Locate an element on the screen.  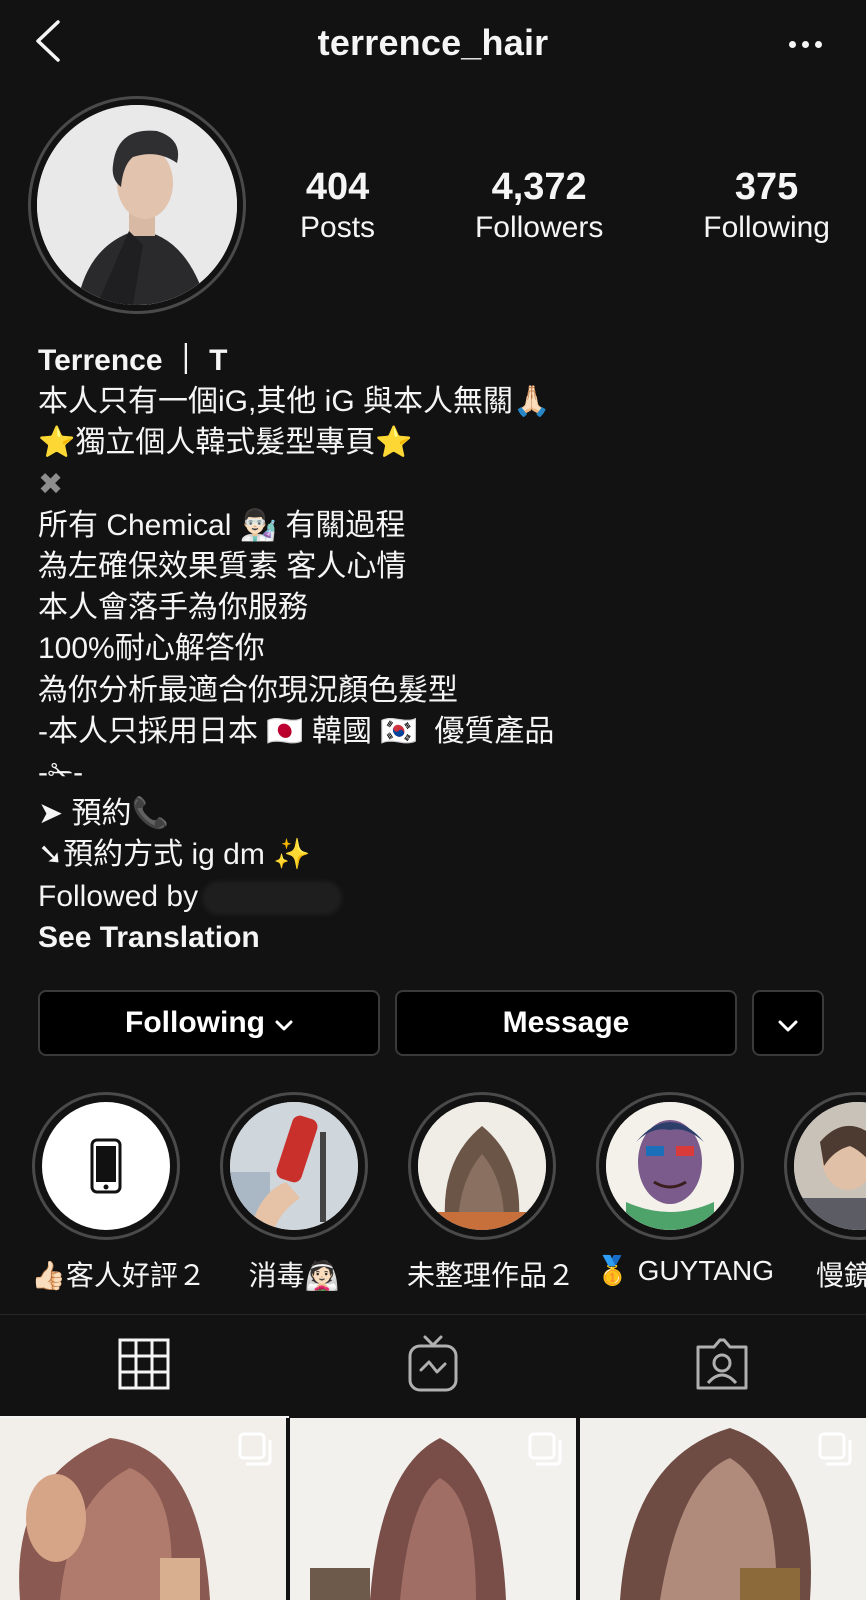
bio-line: 100%耐心解答你 is located at coordinates (151, 649).